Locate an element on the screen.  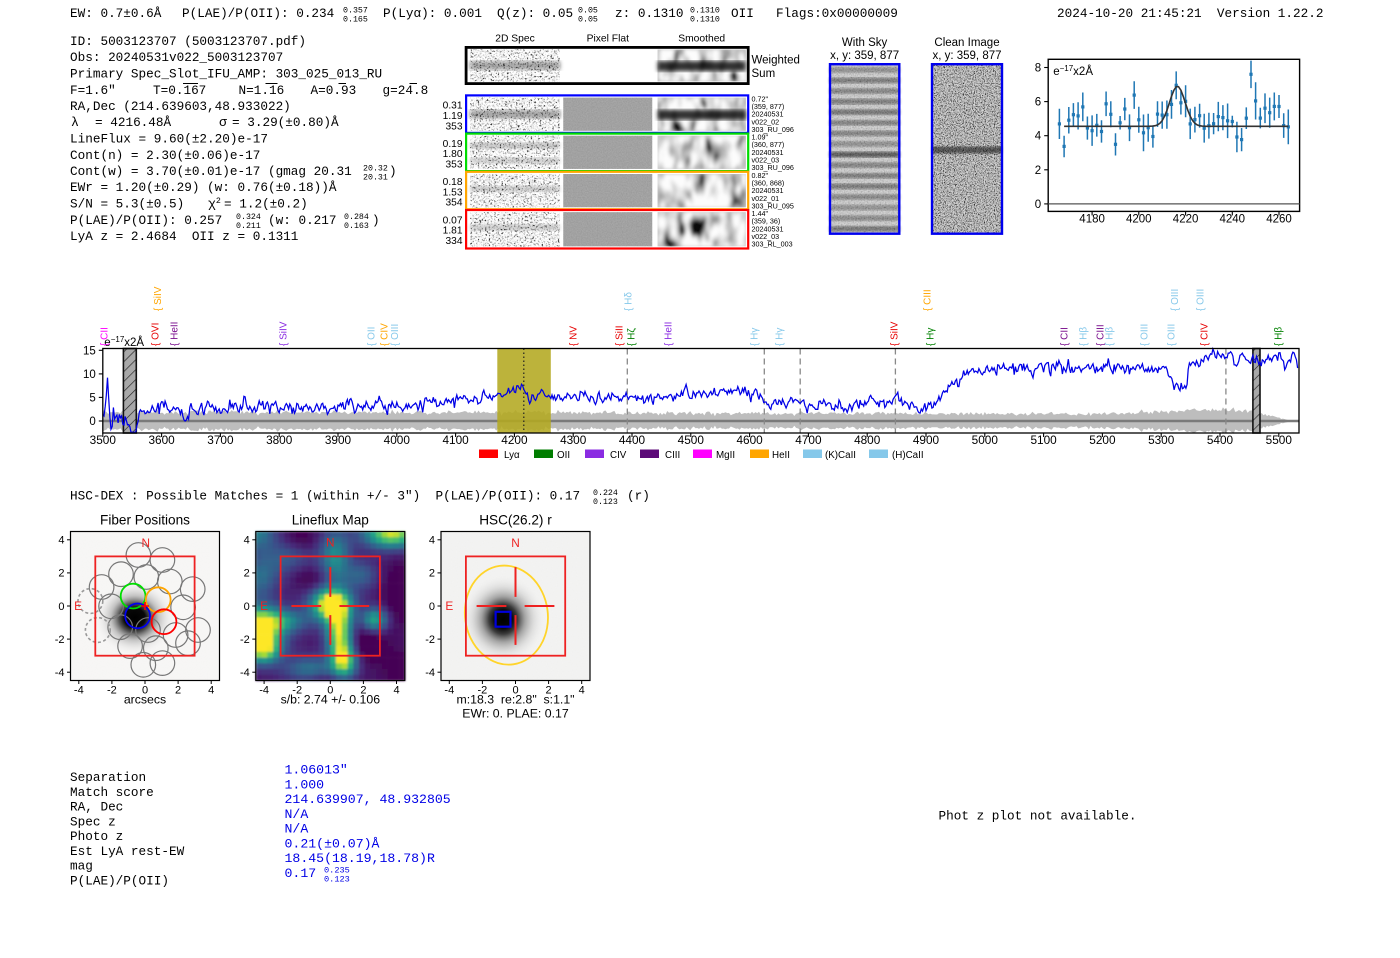
svg-text: EWr: 0. PLAE: 0.17 is located at coordinates (515, 714).